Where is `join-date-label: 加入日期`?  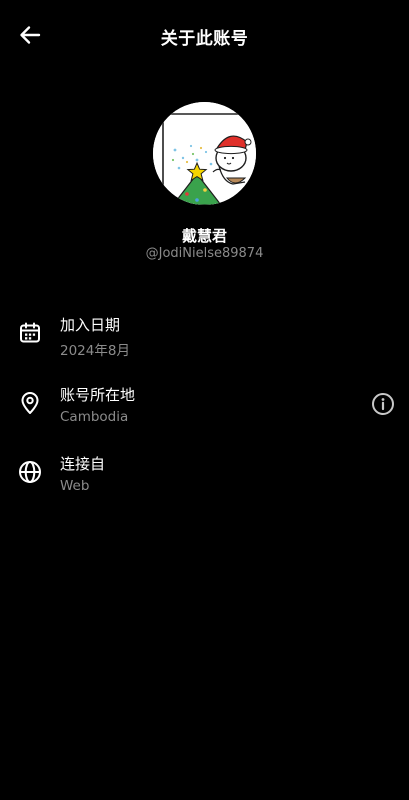
join-date-label: 加入日期 is located at coordinates (90, 325).